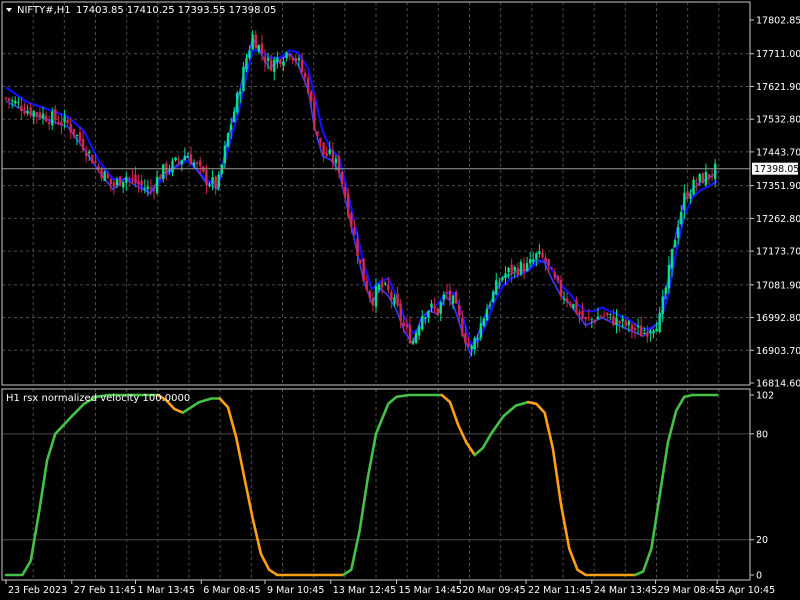 The image size is (800, 600). I want to click on time-tick-label: 24 Mar 13:45, so click(625, 590).